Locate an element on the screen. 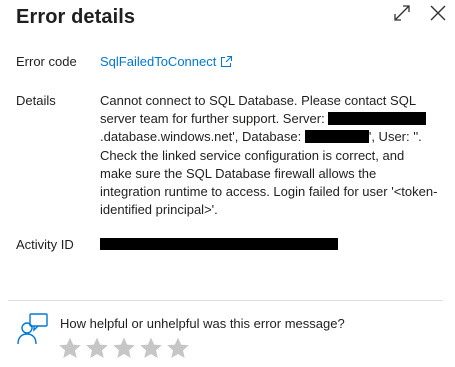  expand-icon is located at coordinates (402, 13).